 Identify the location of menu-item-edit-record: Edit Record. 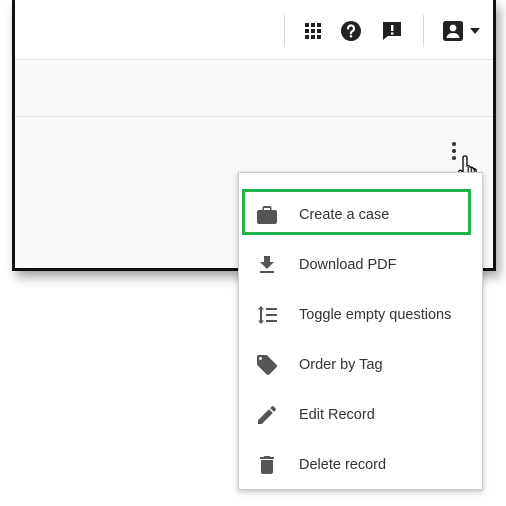
(360, 415).